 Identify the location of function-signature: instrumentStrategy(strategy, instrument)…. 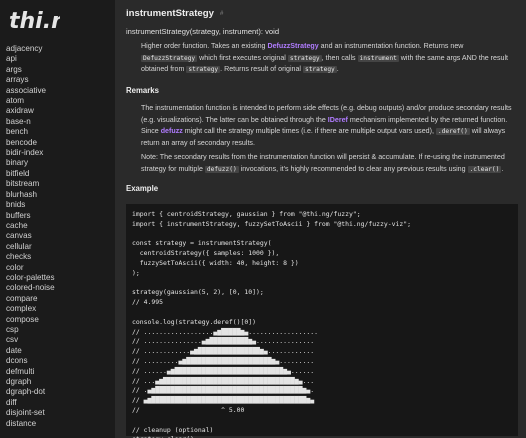
(203, 31).